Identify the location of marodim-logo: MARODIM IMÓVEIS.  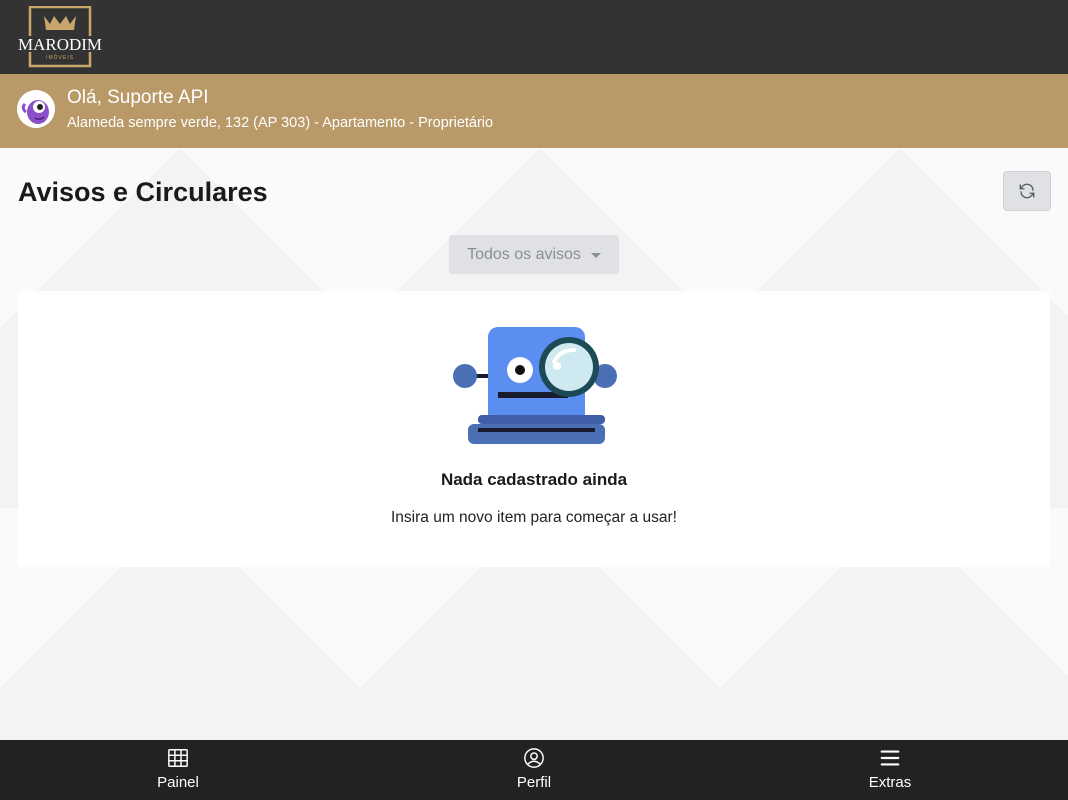
(60, 37).